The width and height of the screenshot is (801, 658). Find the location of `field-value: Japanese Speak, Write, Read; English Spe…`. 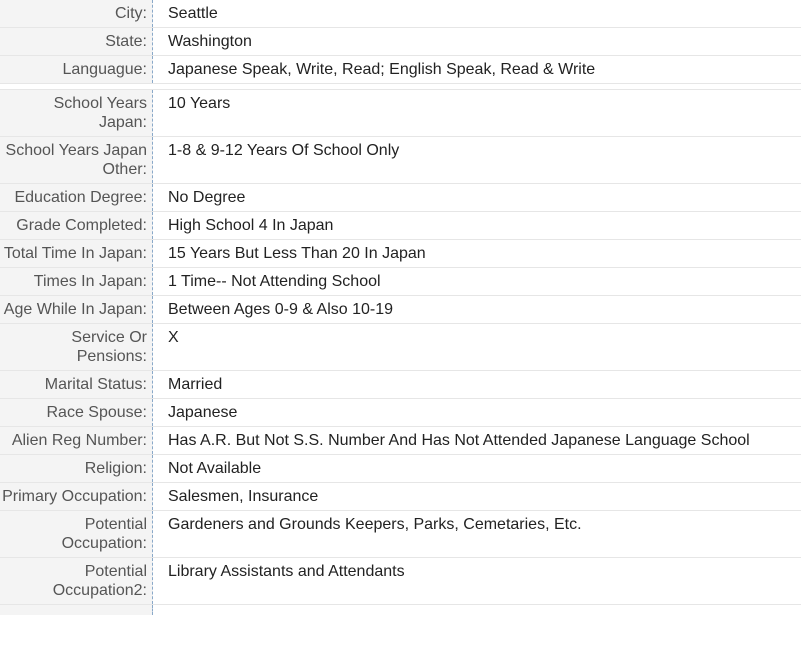

field-value: Japanese Speak, Write, Read; English Spe… is located at coordinates (382, 69).